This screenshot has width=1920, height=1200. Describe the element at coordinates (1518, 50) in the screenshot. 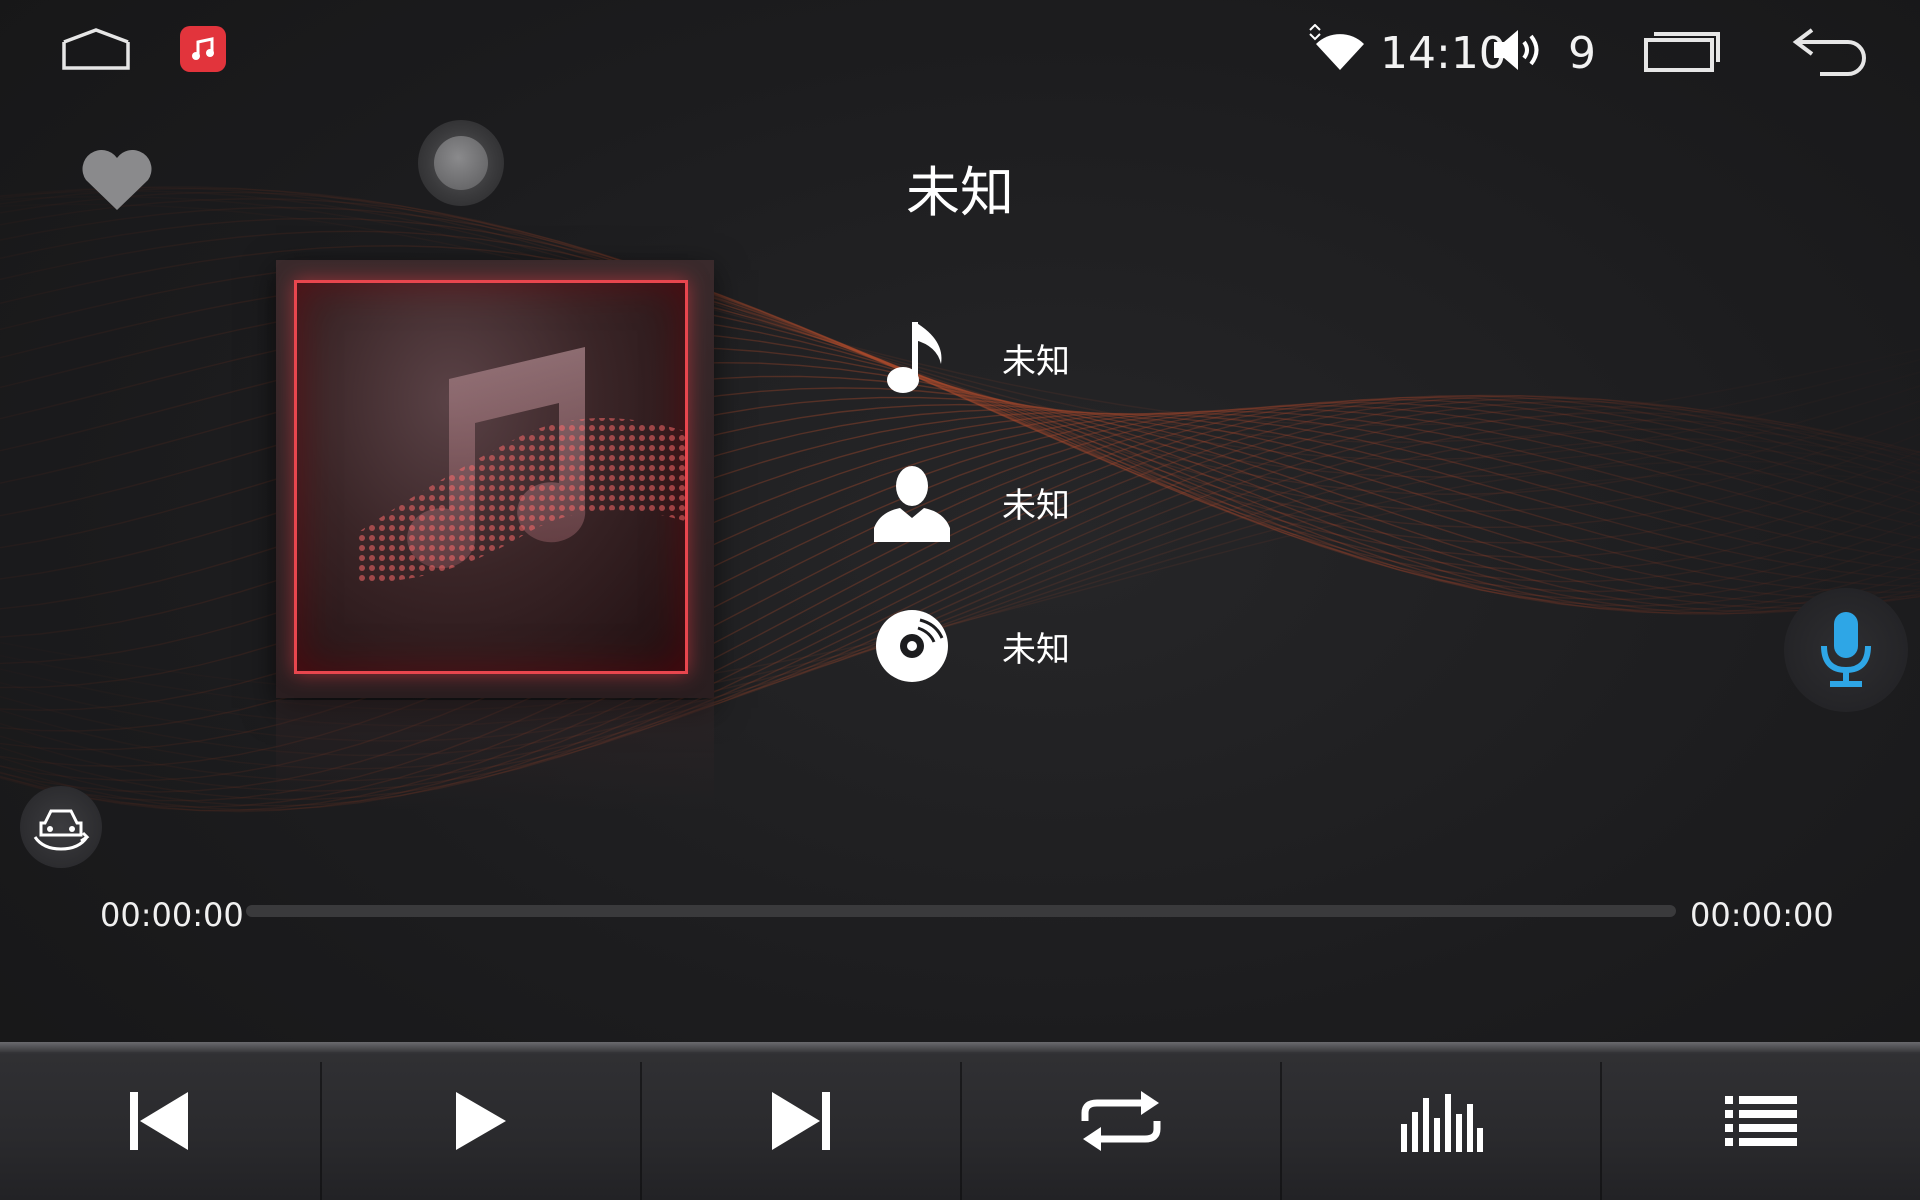

I see `volume-icon` at that location.